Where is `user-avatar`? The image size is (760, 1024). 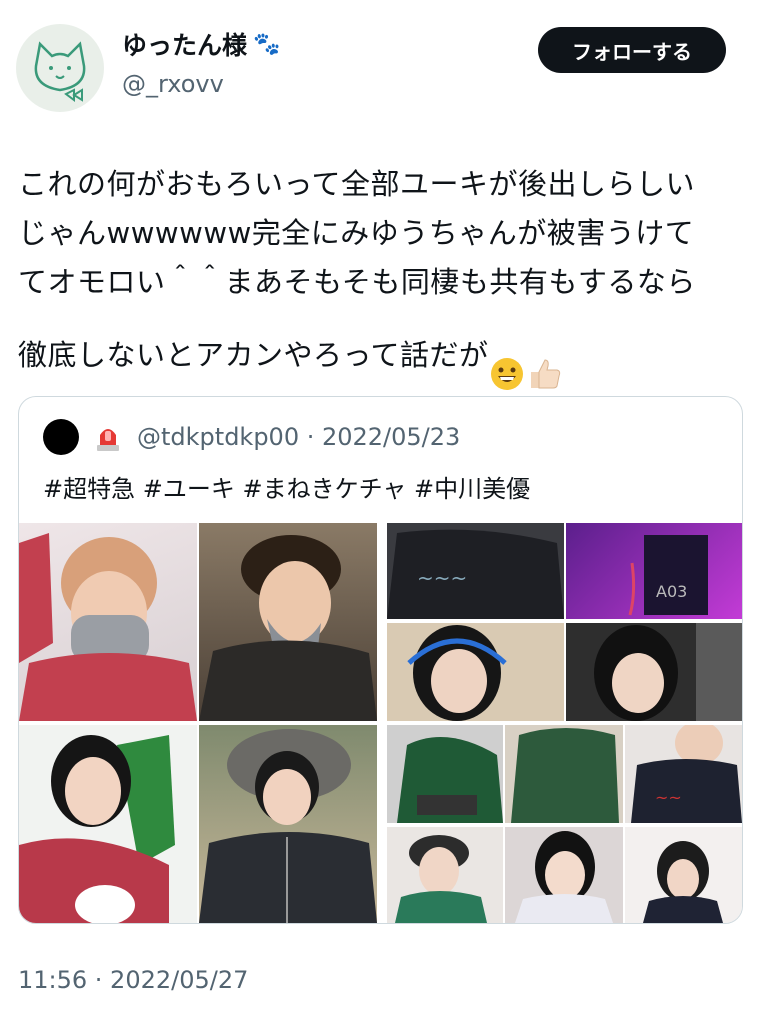
user-avatar is located at coordinates (60, 68).